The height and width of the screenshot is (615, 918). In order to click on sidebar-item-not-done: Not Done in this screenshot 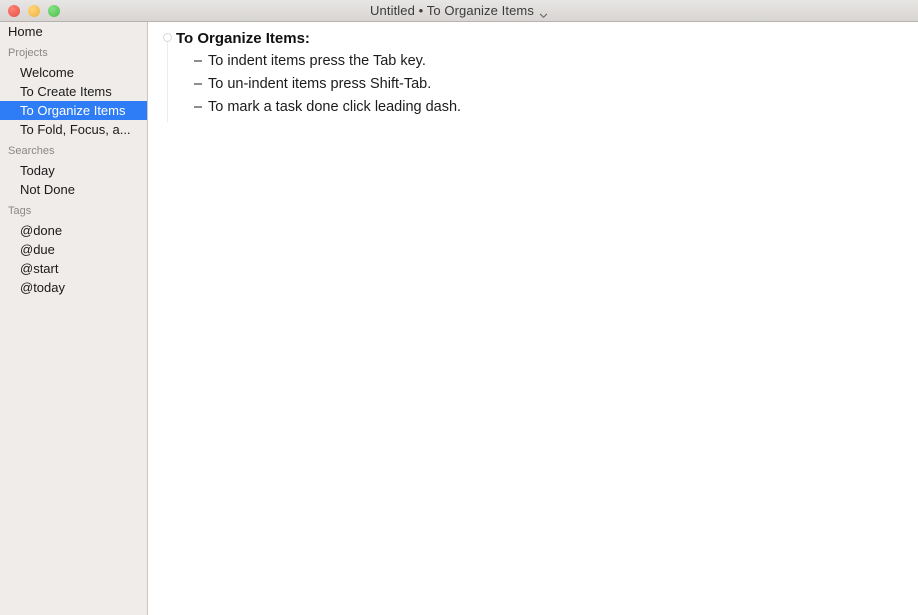, I will do `click(73, 189)`.